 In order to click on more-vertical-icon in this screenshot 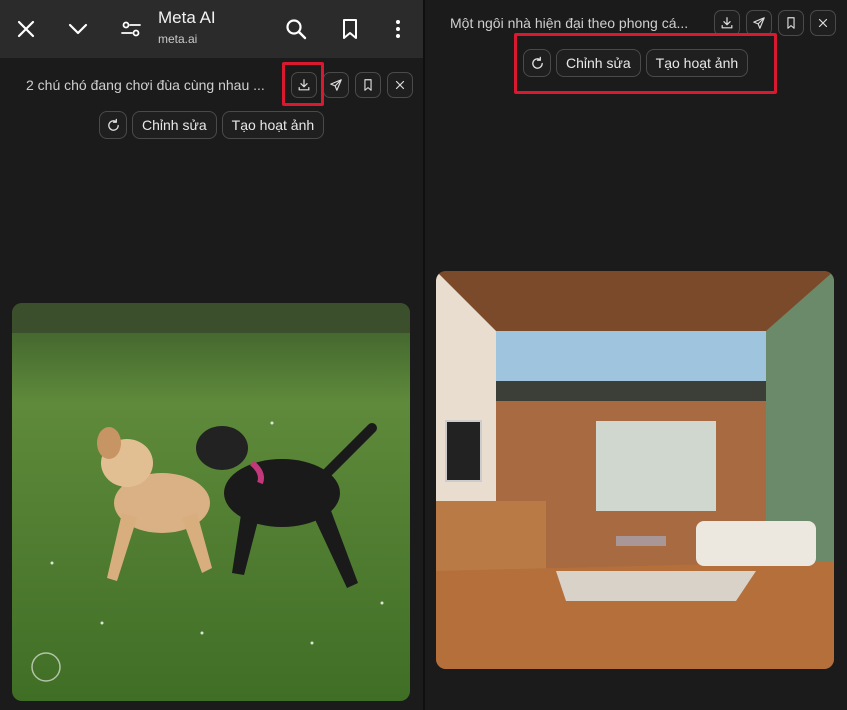, I will do `click(398, 29)`.